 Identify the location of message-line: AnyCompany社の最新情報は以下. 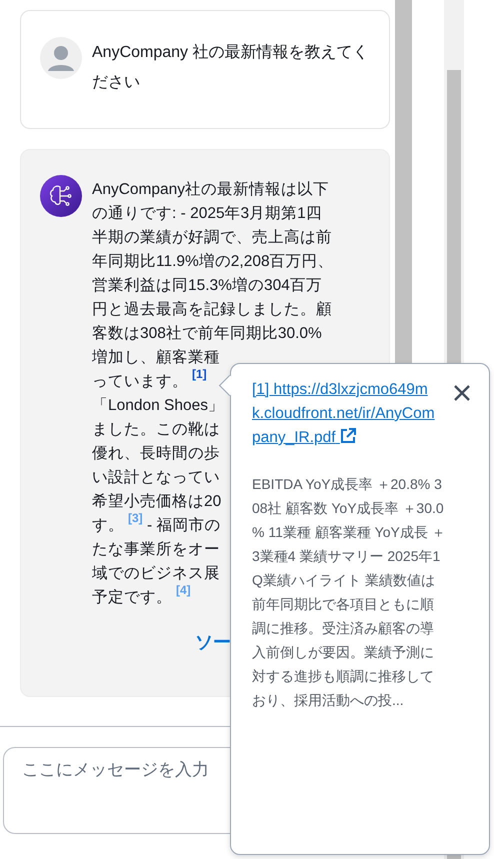
(211, 190).